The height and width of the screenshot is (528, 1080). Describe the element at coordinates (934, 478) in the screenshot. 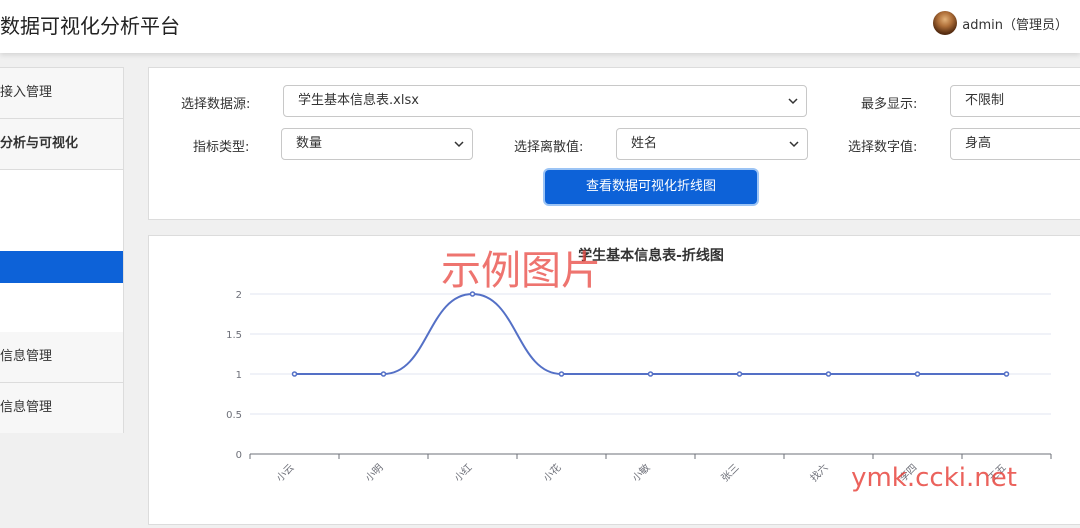

I see `site-watermark: ymk.ccki.net` at that location.